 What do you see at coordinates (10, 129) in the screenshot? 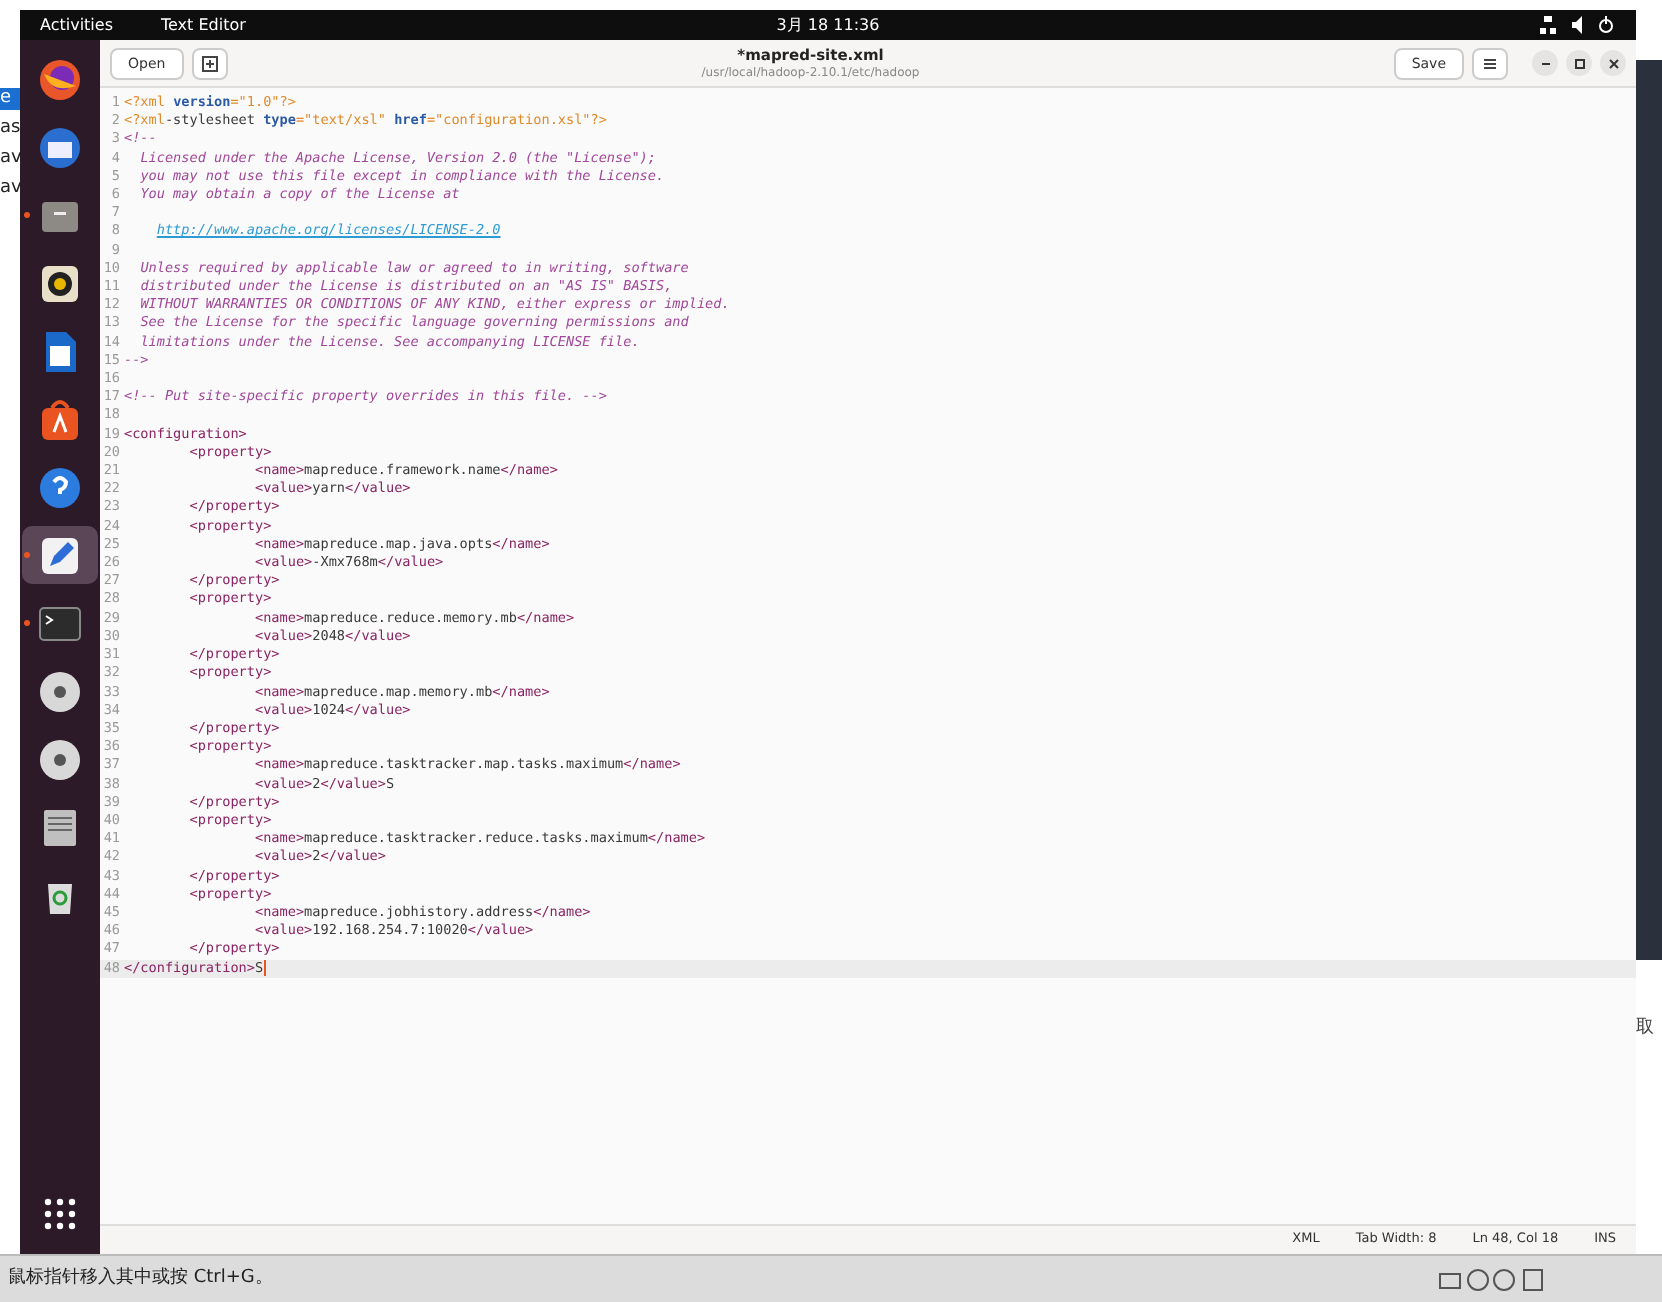
I see `list-item: as` at bounding box center [10, 129].